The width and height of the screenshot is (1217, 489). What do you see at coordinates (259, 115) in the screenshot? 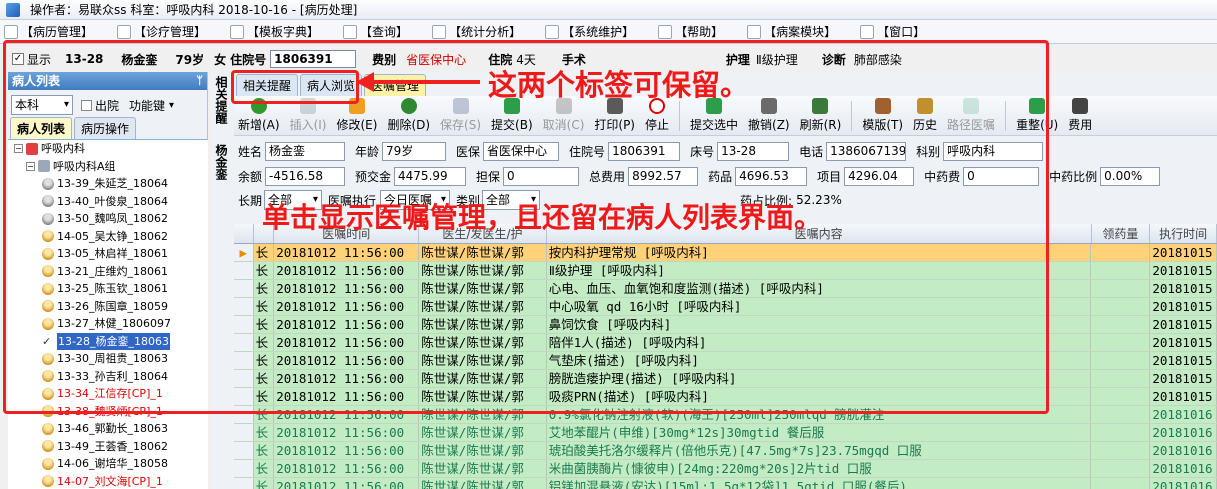
I see `toolbar-button-add: 新增(A)` at bounding box center [259, 115].